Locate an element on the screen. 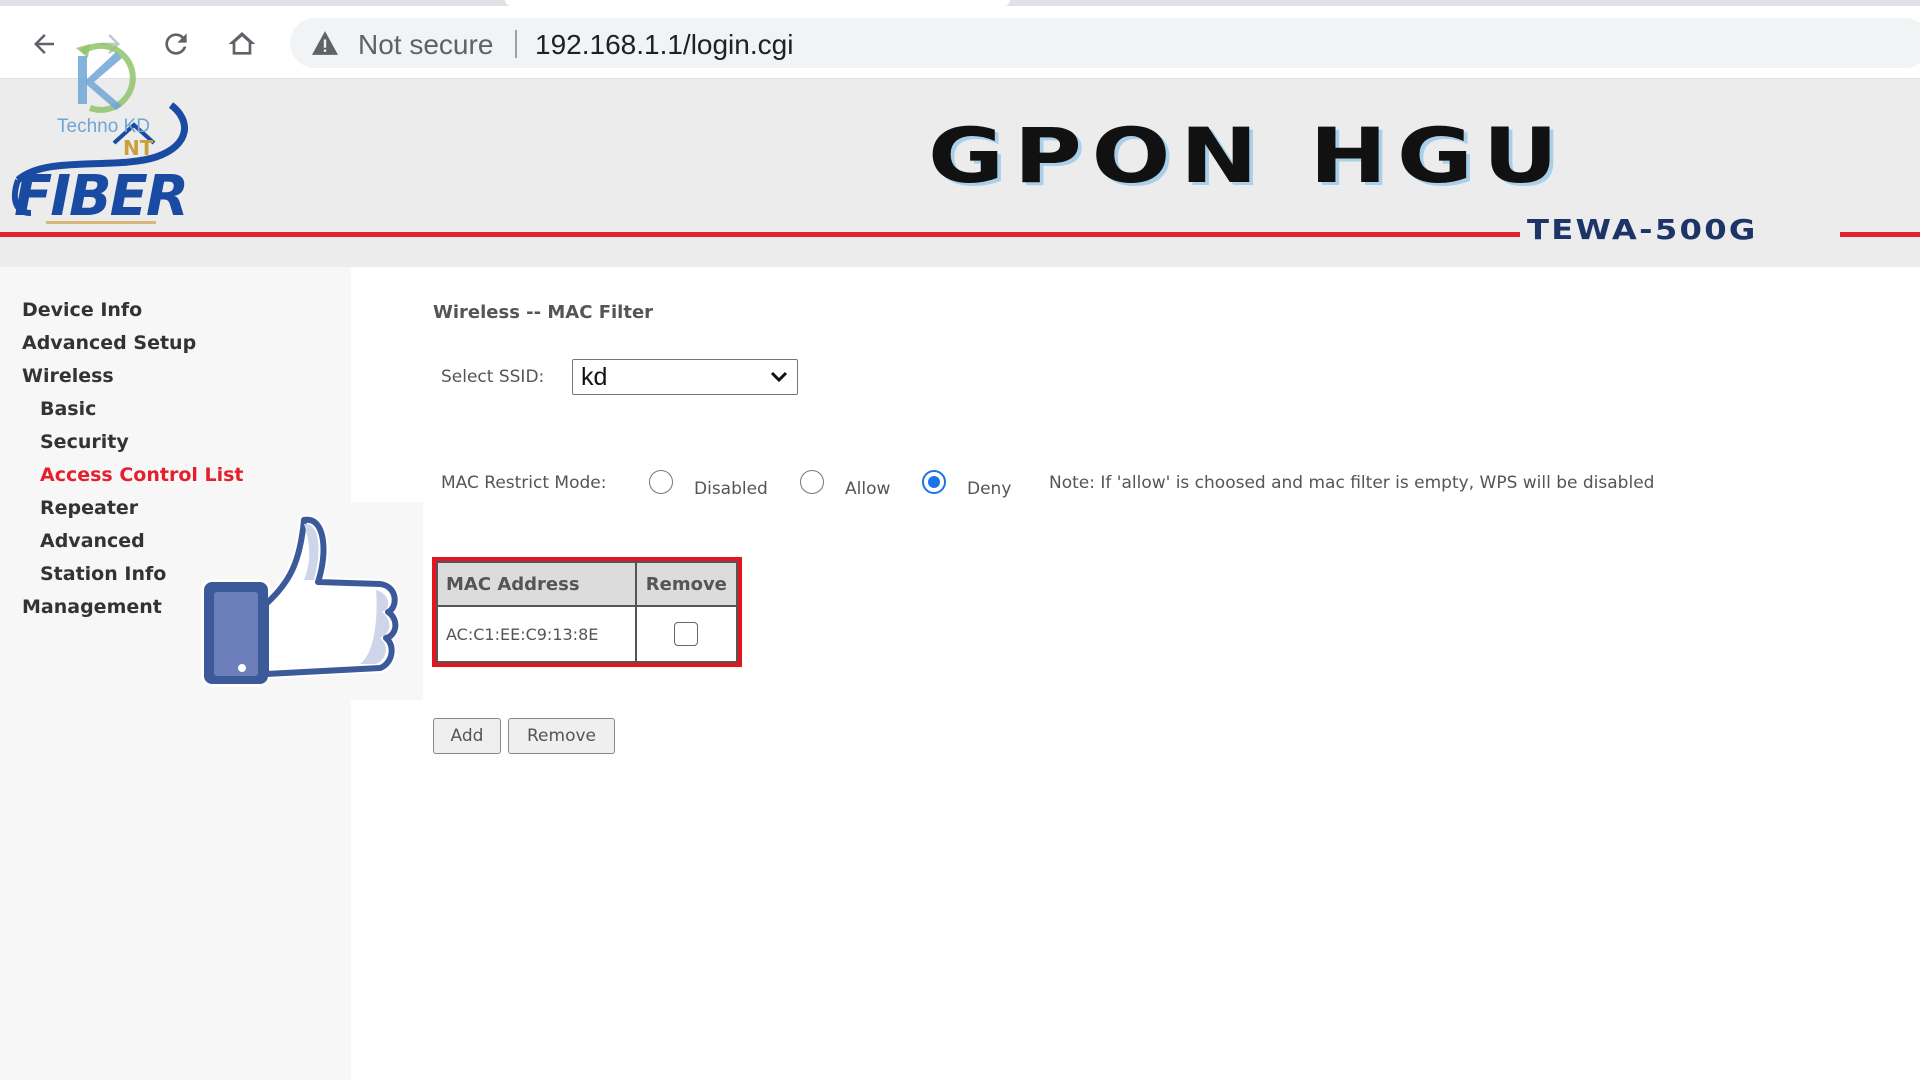  watermark-text: Techno KD is located at coordinates (103, 126).